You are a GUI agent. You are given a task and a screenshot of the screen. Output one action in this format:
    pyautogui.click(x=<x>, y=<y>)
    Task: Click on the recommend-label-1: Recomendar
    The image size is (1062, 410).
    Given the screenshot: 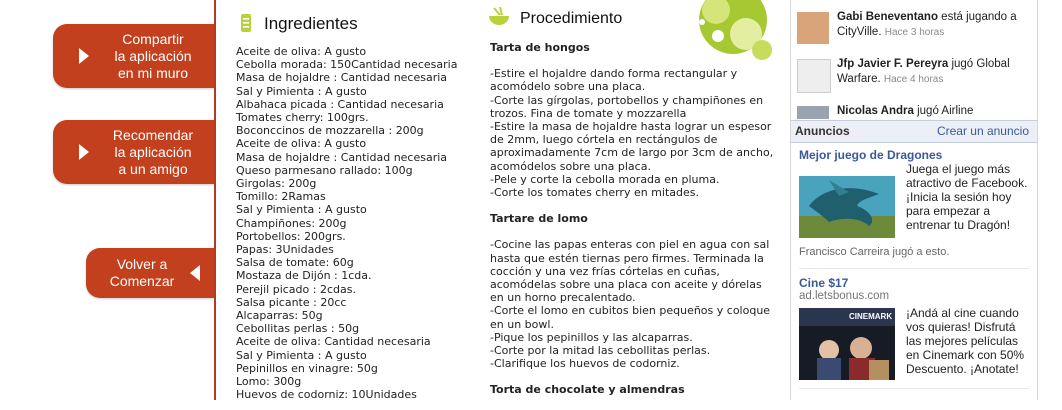 What is the action you would take?
    pyautogui.click(x=153, y=134)
    